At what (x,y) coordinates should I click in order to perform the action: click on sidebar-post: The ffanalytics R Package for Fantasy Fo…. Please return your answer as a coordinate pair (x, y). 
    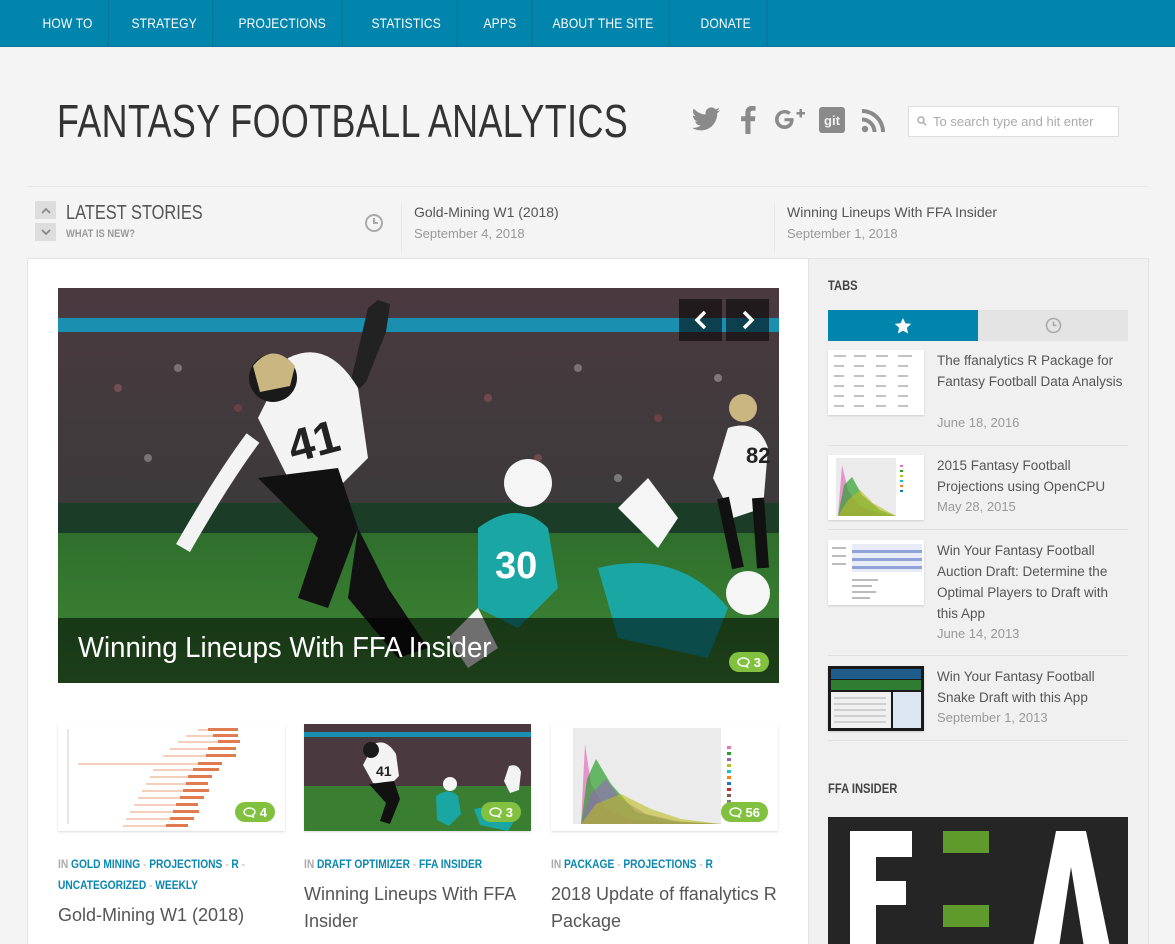
    Looking at the image, I should click on (978, 398).